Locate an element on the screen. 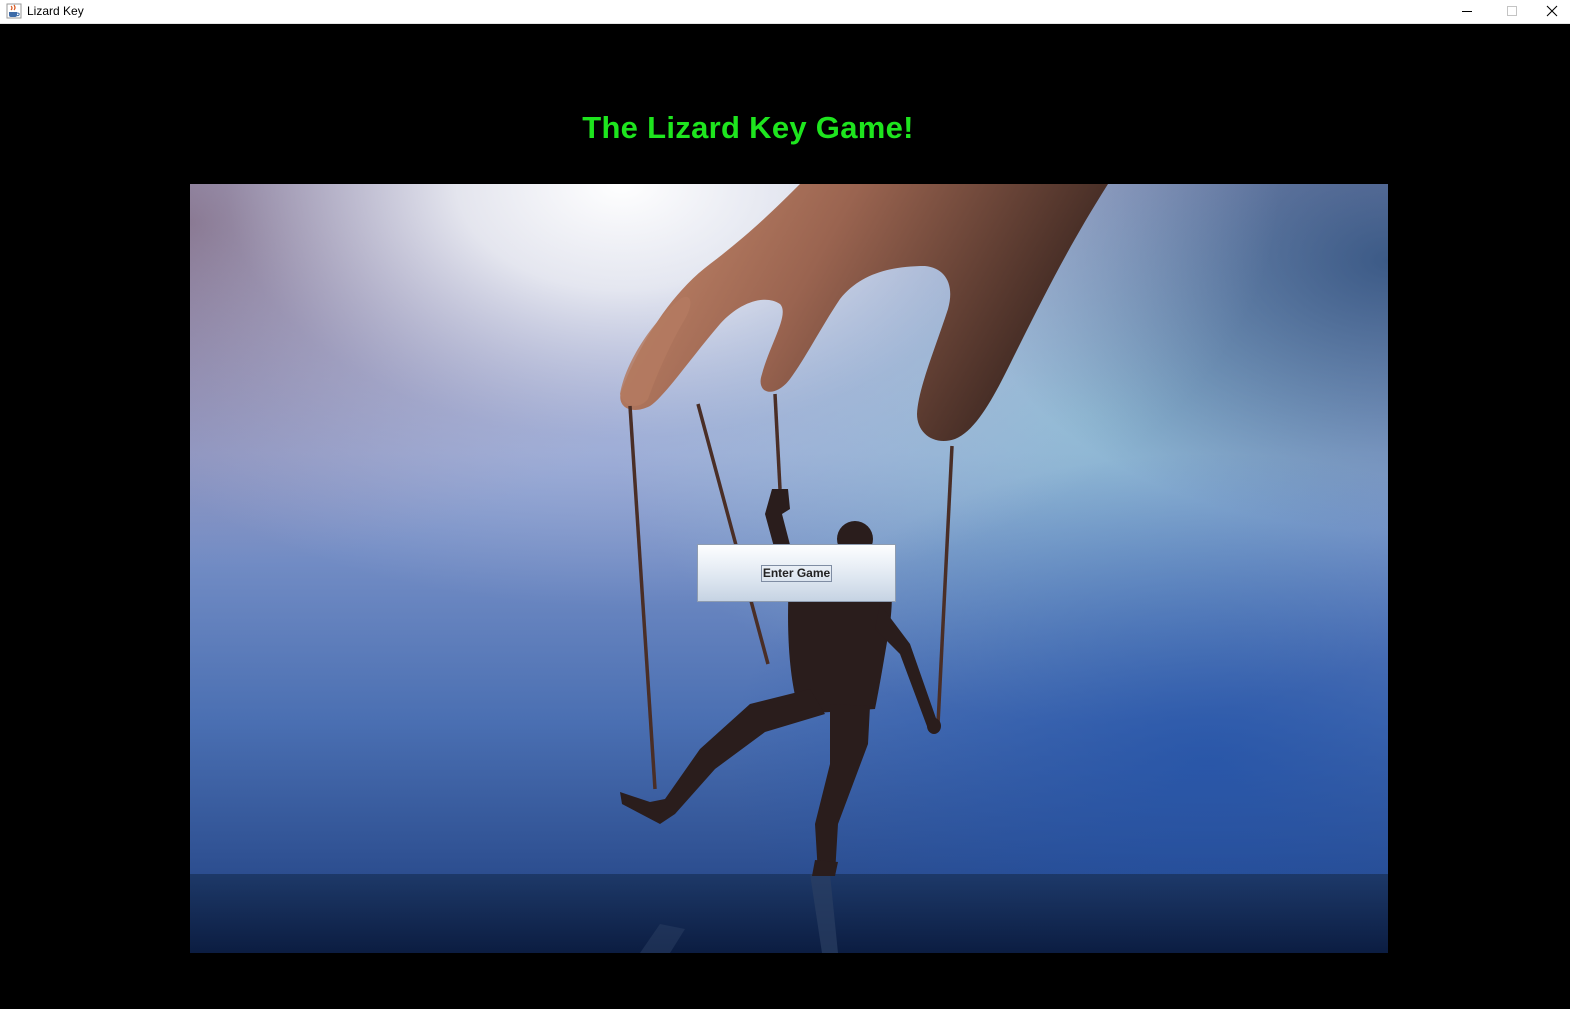 The image size is (1570, 1009). maximize-button is located at coordinates (1511, 11).